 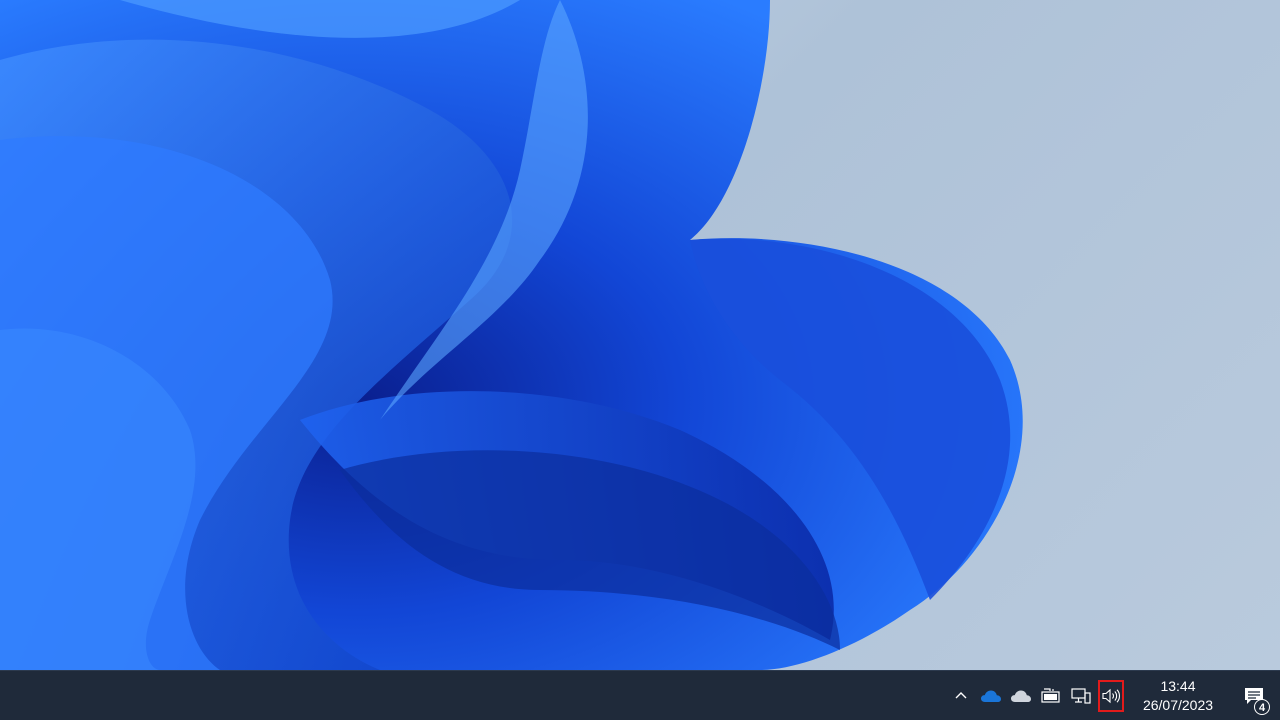 I want to click on system-tray: 13:44 26/07/2023 4, so click(x=1113, y=696).